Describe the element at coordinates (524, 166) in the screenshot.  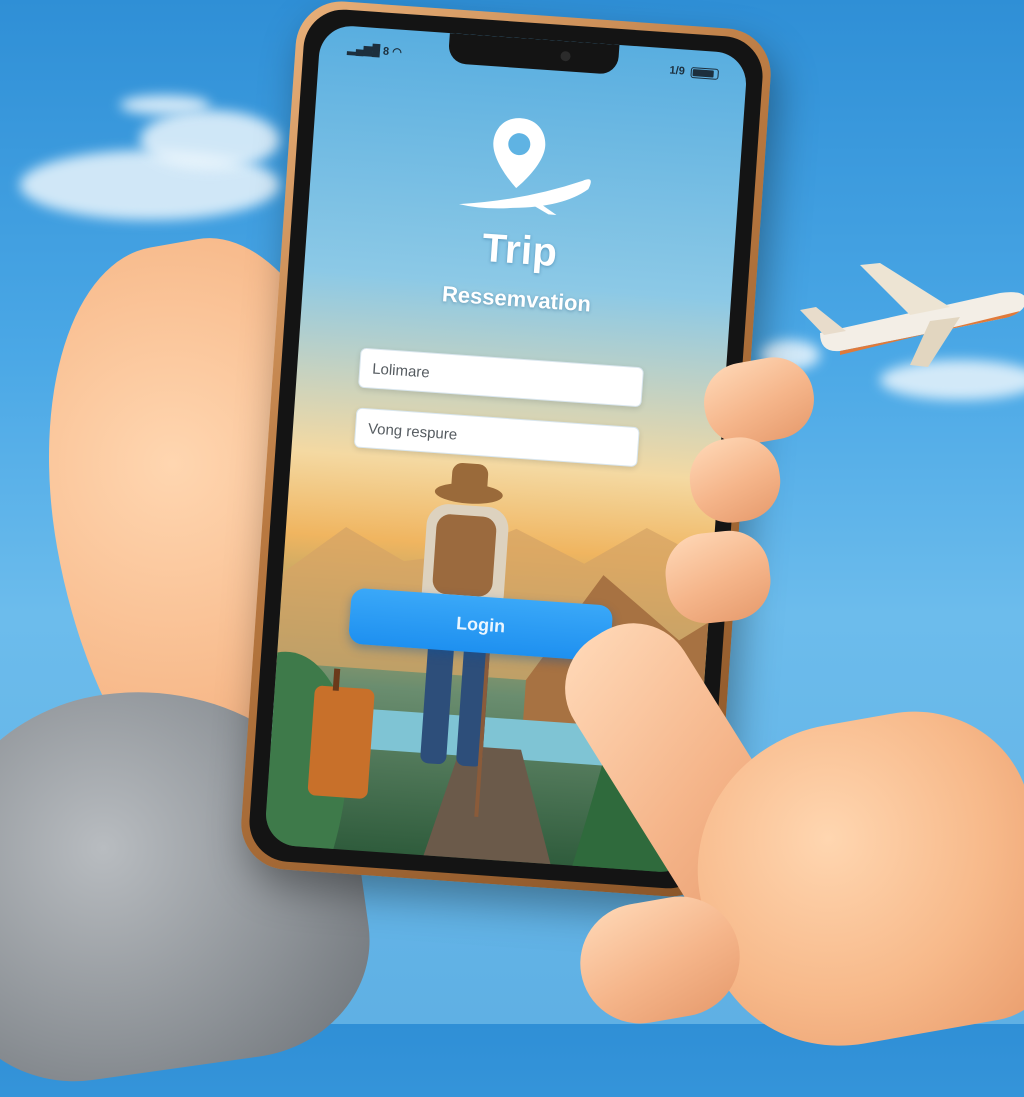
I see `map-pin-plane-icon` at that location.